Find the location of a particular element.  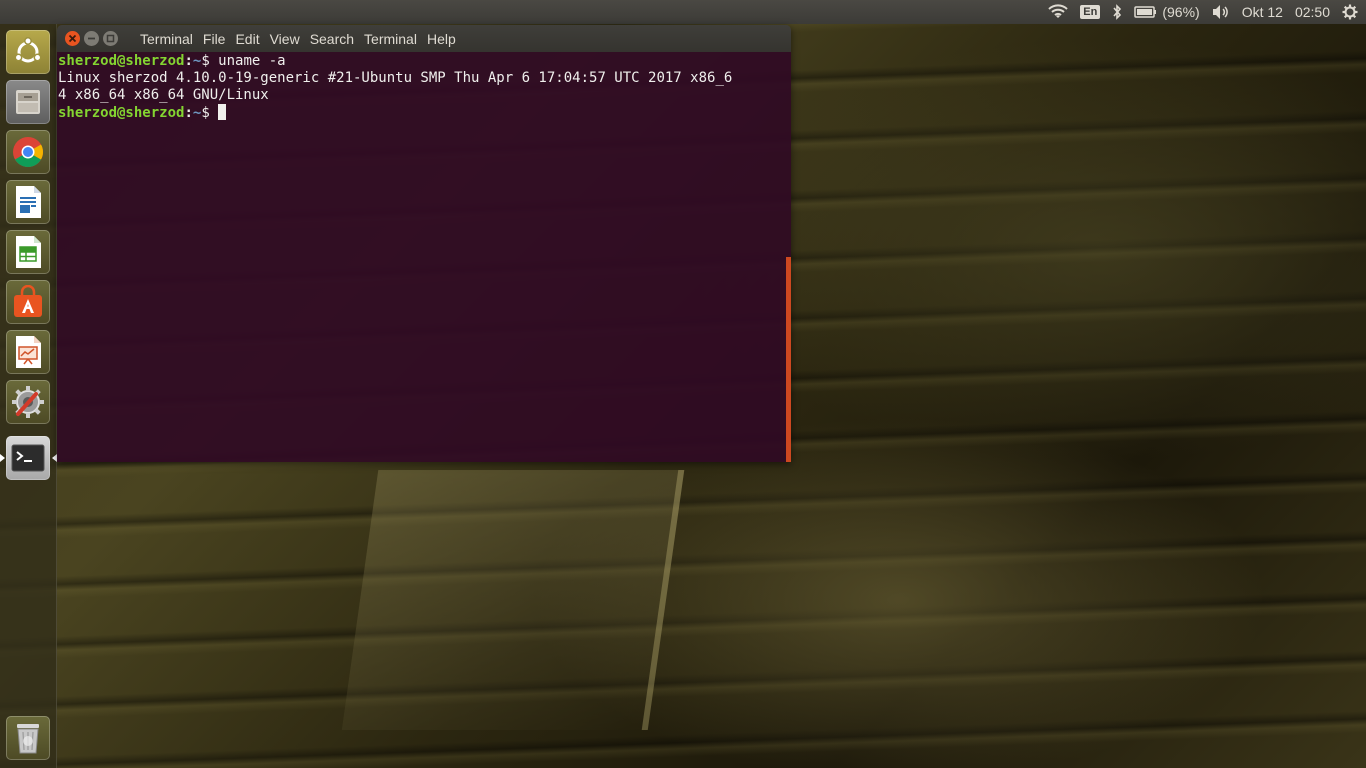

ubuntu-logo-icon is located at coordinates (28, 50).